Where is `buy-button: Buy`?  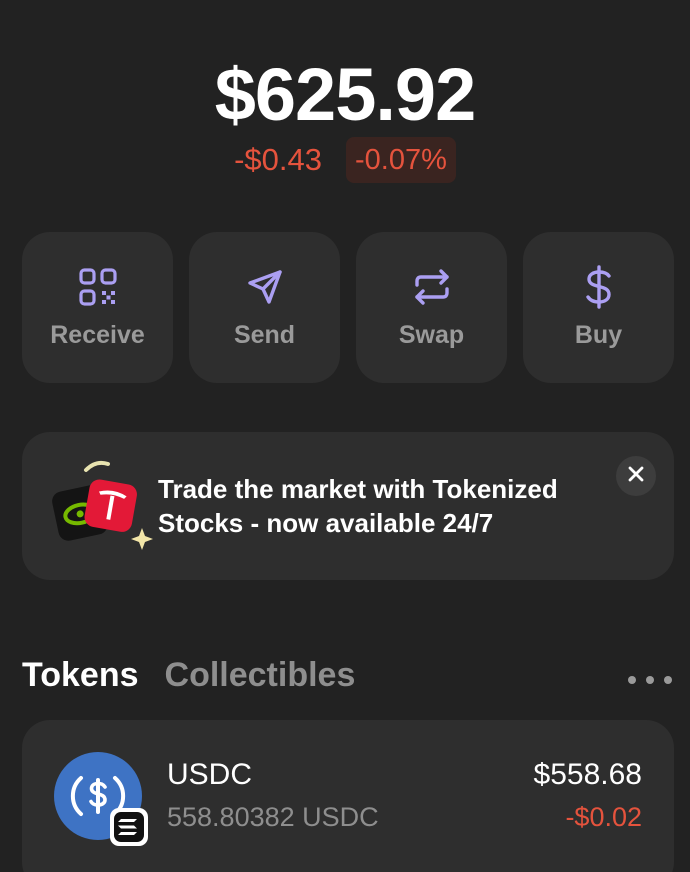
buy-button: Buy is located at coordinates (598, 307).